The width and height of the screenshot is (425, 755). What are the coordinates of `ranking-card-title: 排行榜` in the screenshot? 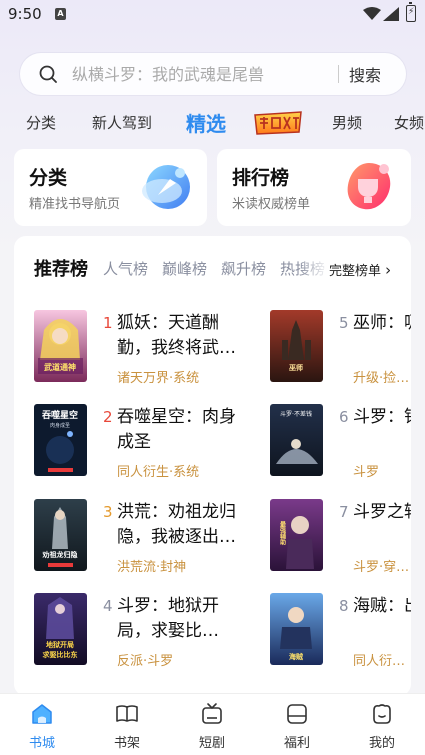 It's located at (261, 178).